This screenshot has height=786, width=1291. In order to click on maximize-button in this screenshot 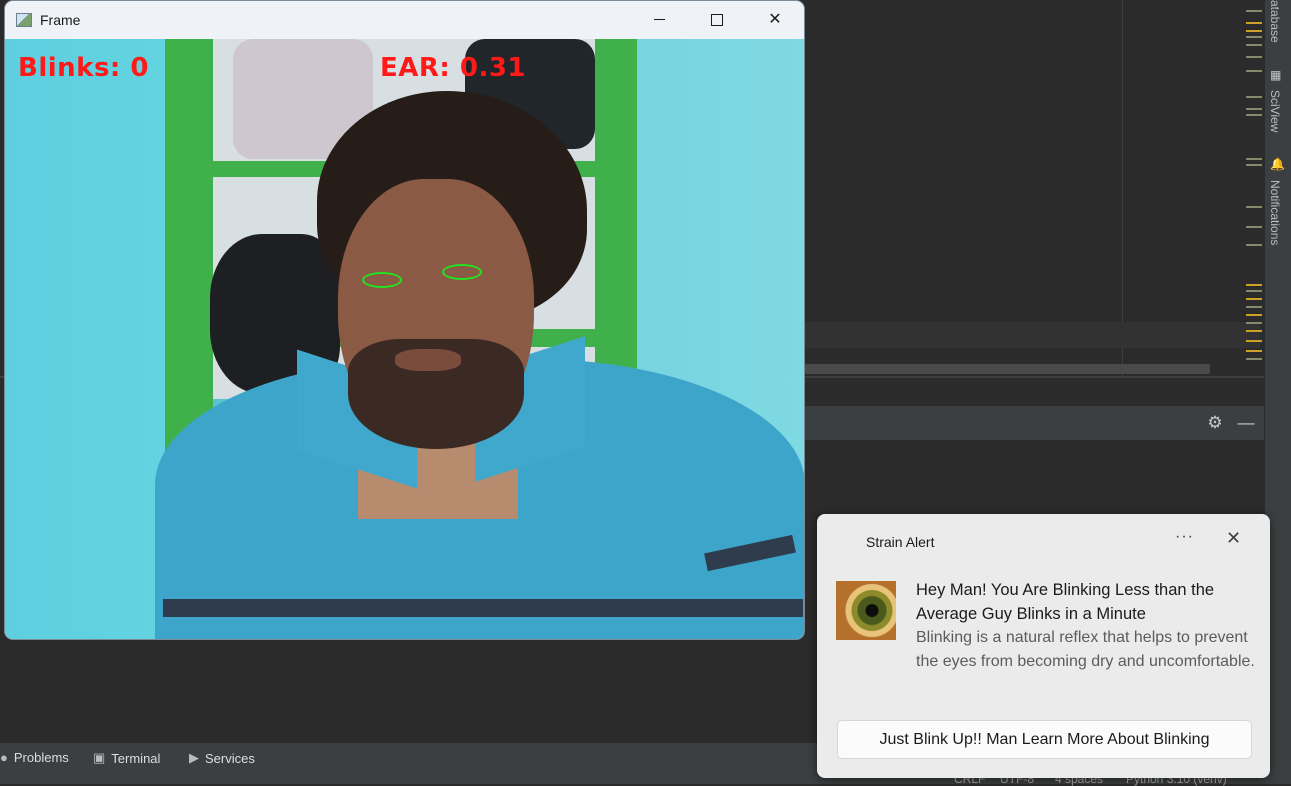, I will do `click(717, 20)`.